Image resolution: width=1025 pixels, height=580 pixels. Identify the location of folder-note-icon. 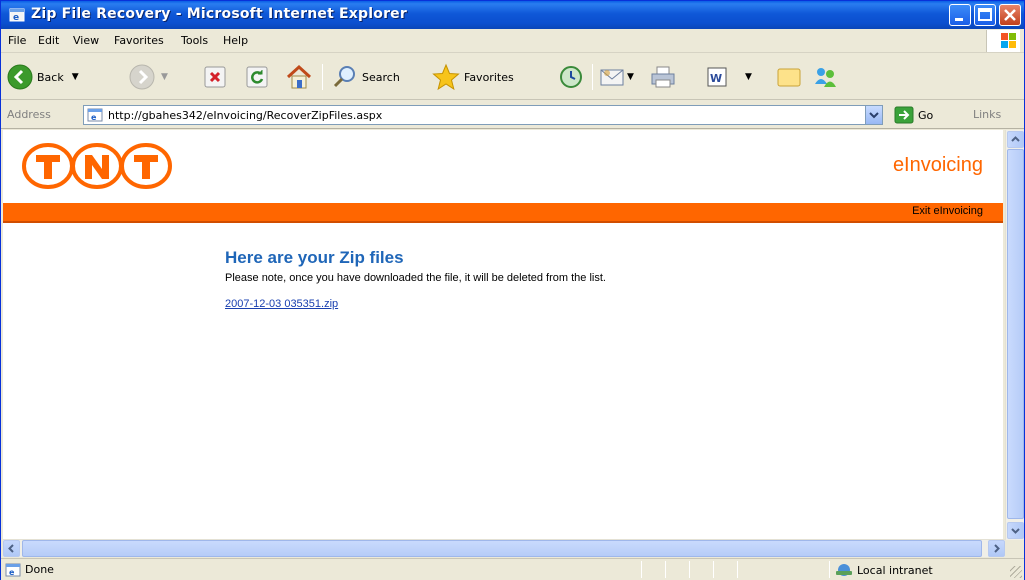
(789, 77).